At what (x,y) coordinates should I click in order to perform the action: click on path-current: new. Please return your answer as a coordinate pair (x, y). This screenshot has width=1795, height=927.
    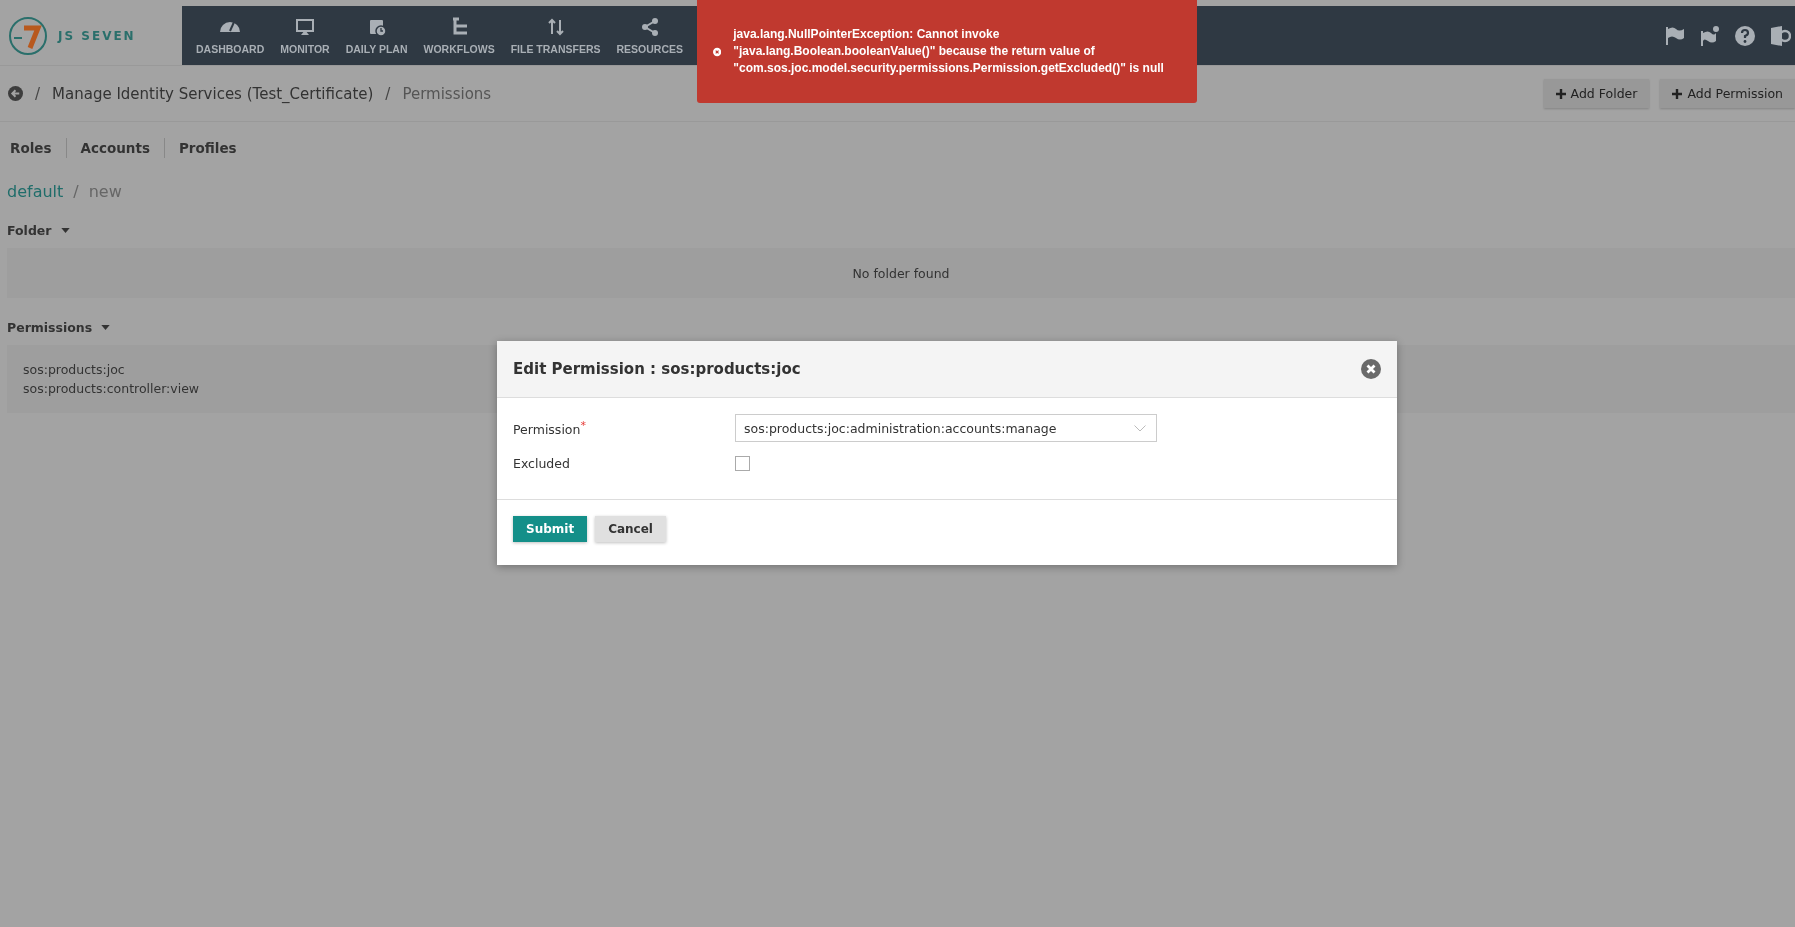
    Looking at the image, I should click on (105, 191).